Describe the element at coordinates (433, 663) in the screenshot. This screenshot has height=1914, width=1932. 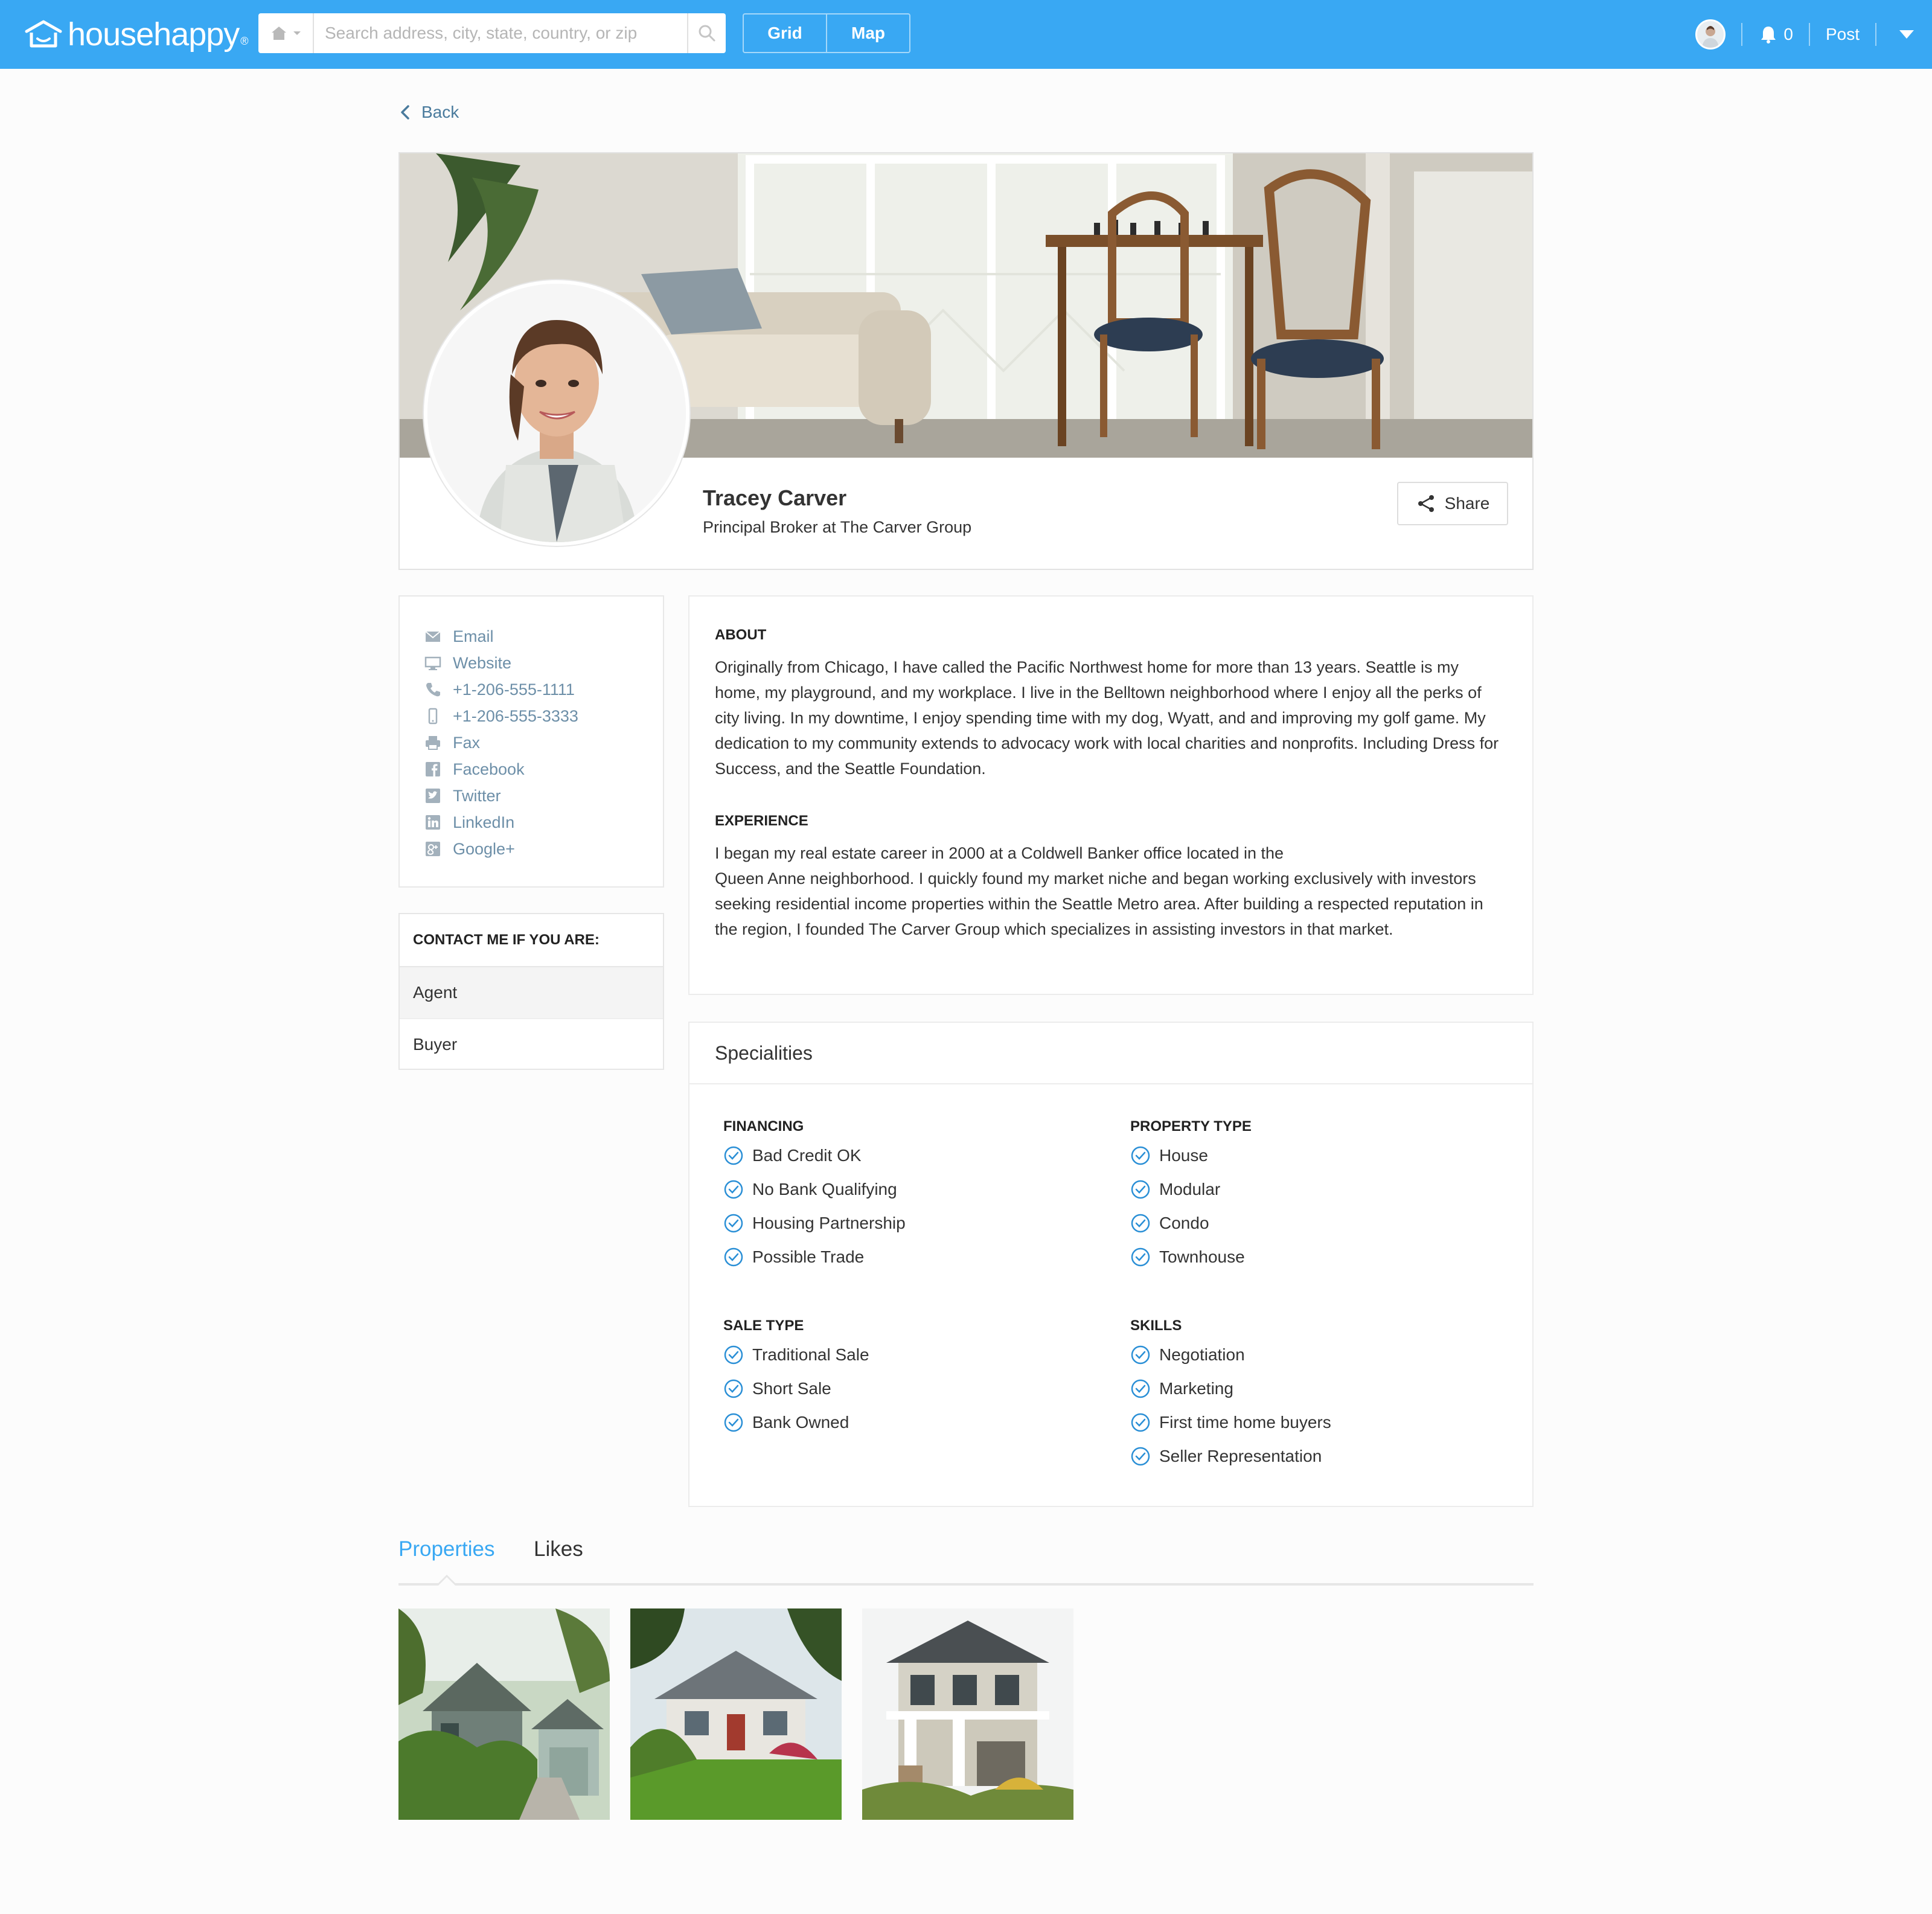
I see `monitor-icon` at that location.